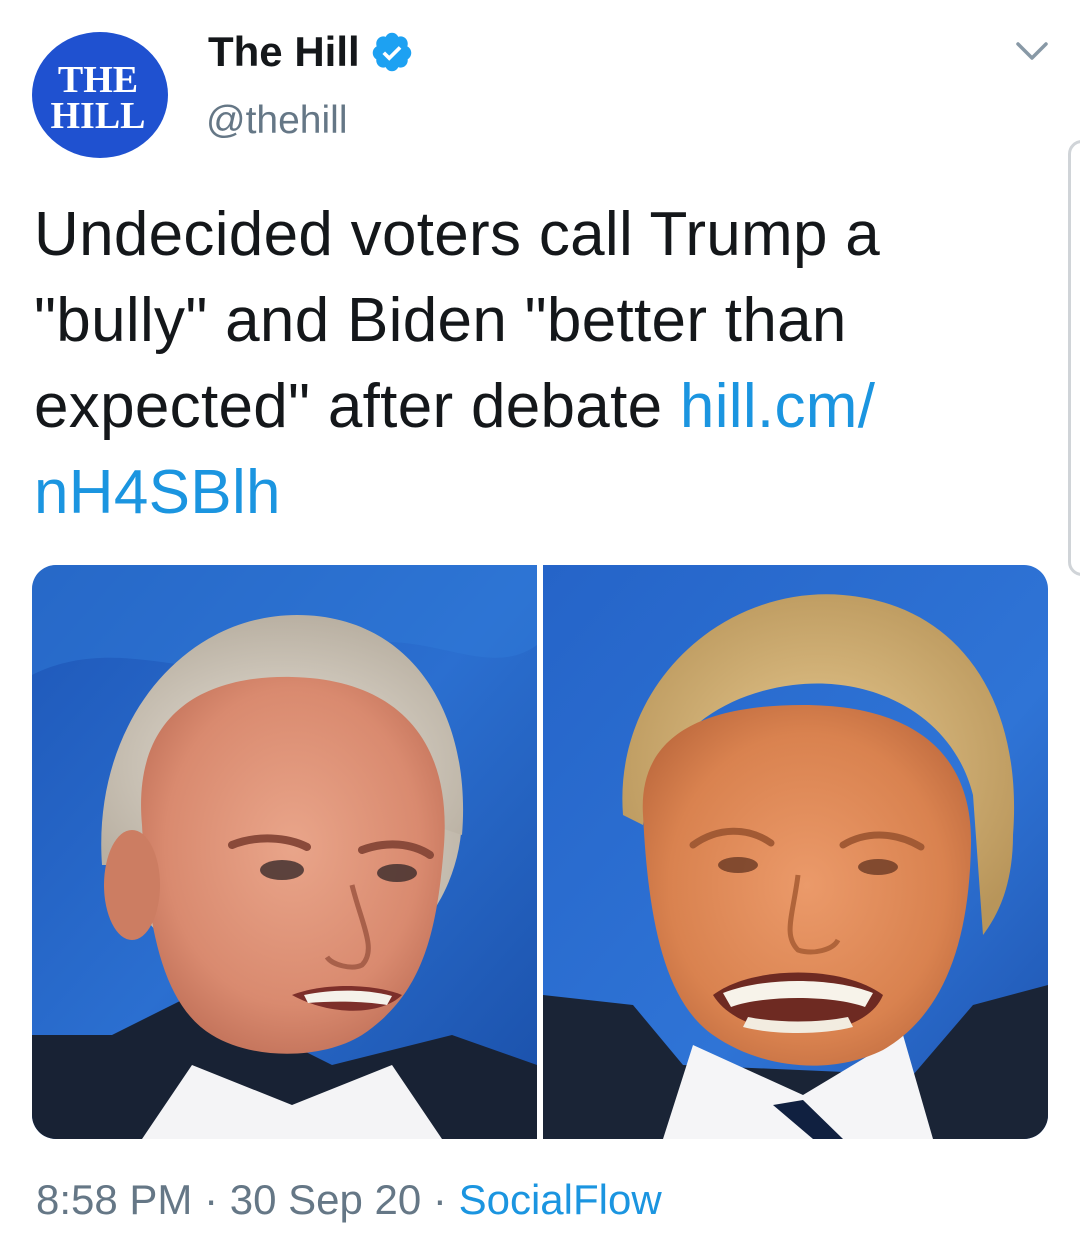 Image resolution: width=1080 pixels, height=1245 pixels. What do you see at coordinates (560, 1199) in the screenshot?
I see `tweet-source: SocialFlow` at bounding box center [560, 1199].